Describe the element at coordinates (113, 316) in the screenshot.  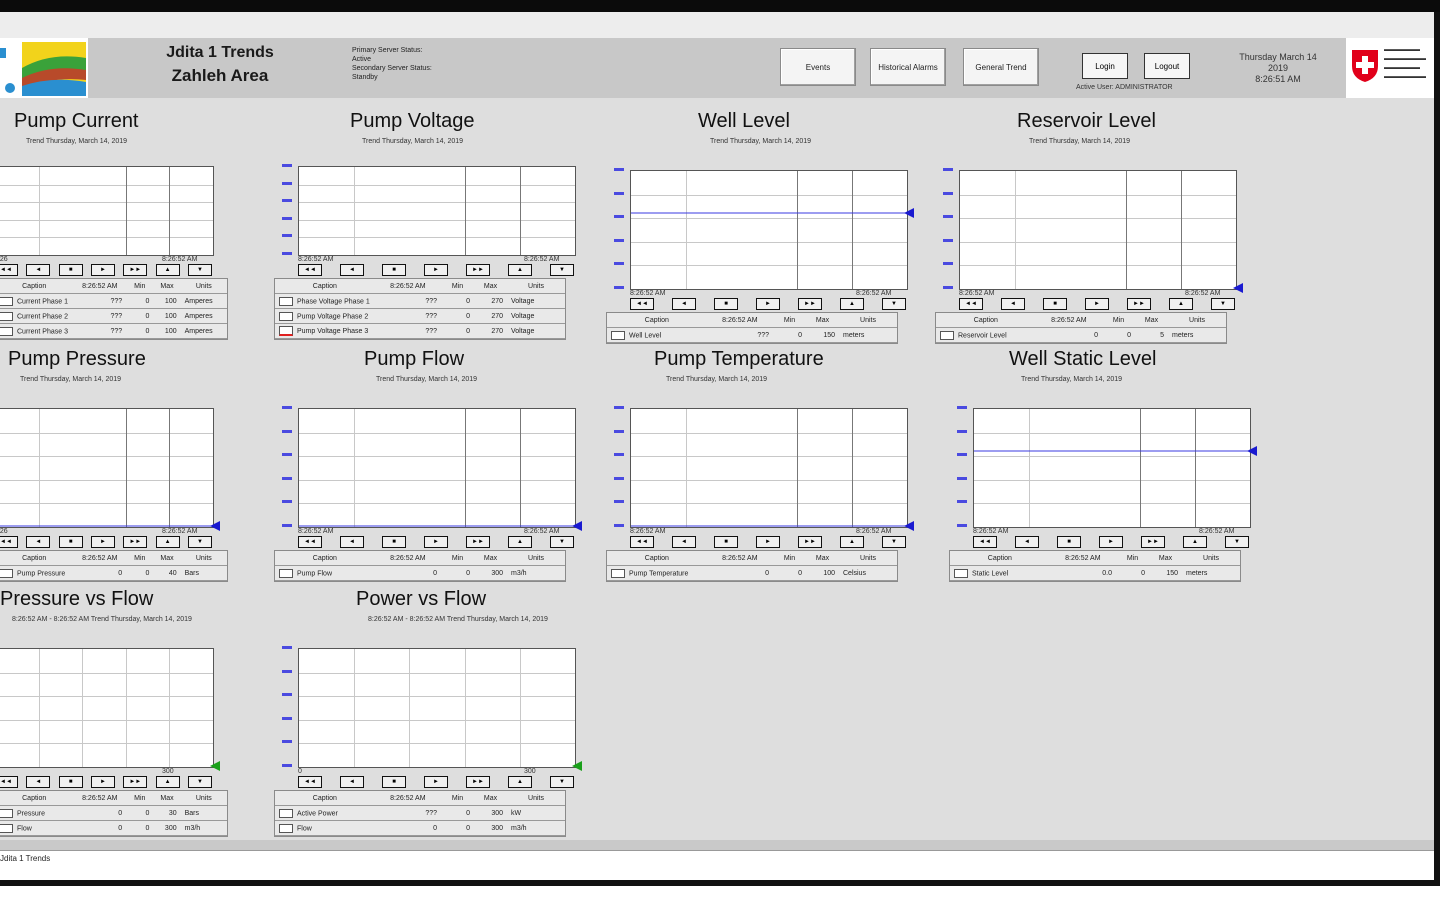
I see `table-row: Current Phase 2??? 0 100 Amperes` at that location.